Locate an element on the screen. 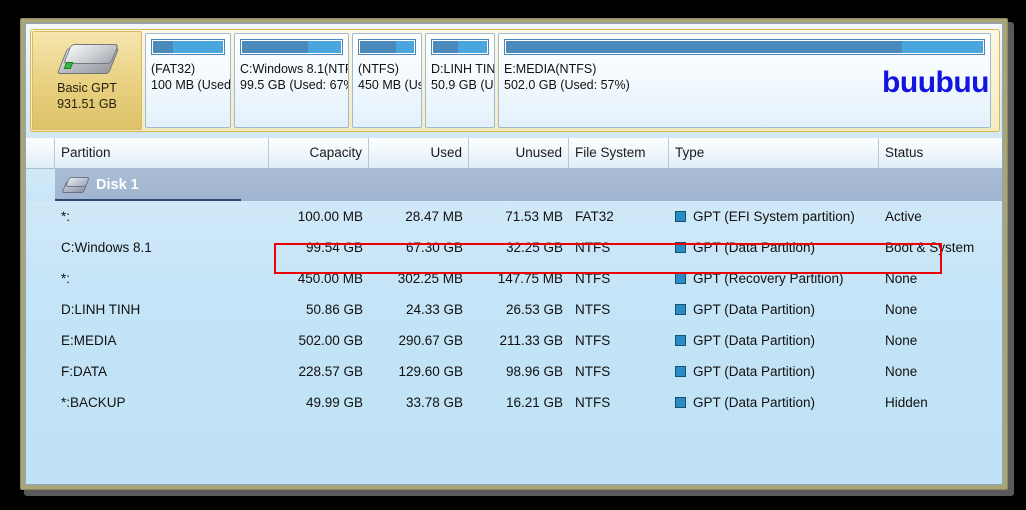  cell-unused: 211.33 GB is located at coordinates (531, 340).